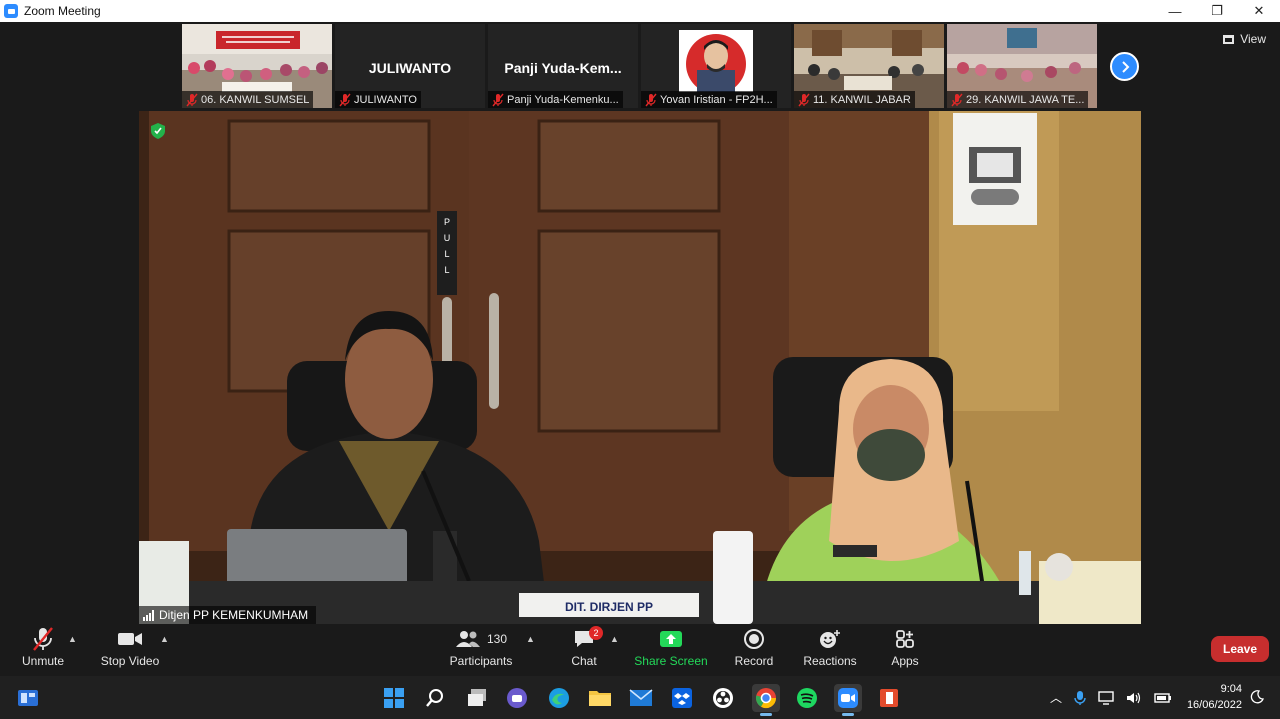 The height and width of the screenshot is (719, 1280). I want to click on display-icon, so click(1106, 697).